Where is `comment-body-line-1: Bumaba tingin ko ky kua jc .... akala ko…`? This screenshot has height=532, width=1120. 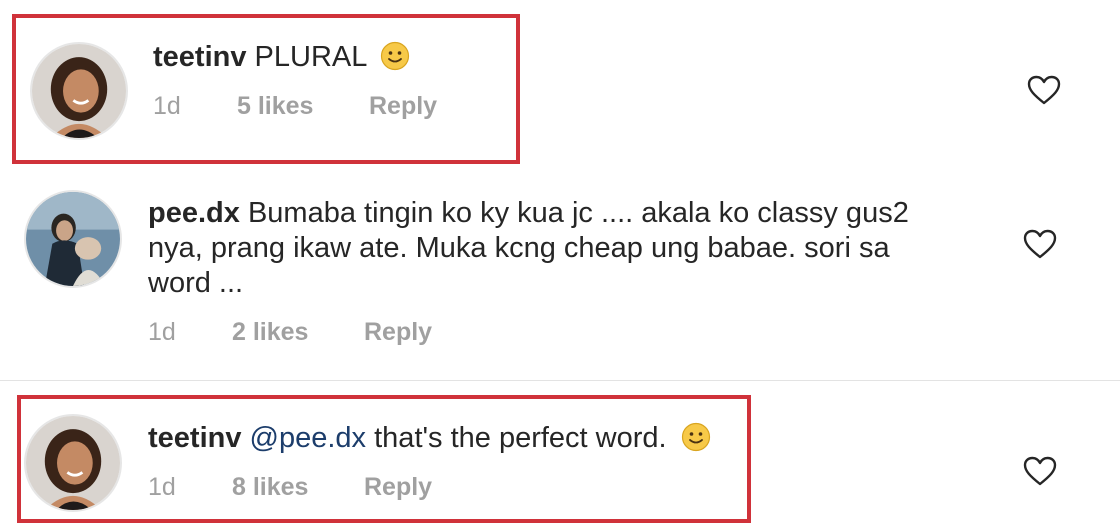
comment-body-line-1: Bumaba tingin ko ky kua jc .... akala ko… is located at coordinates (578, 213).